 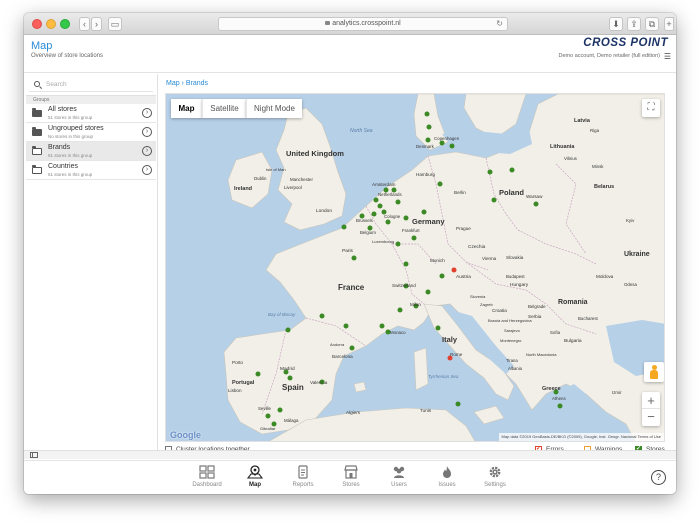 What do you see at coordinates (115, 24) in the screenshot?
I see `sidebar-toggle-button: ▭` at bounding box center [115, 24].